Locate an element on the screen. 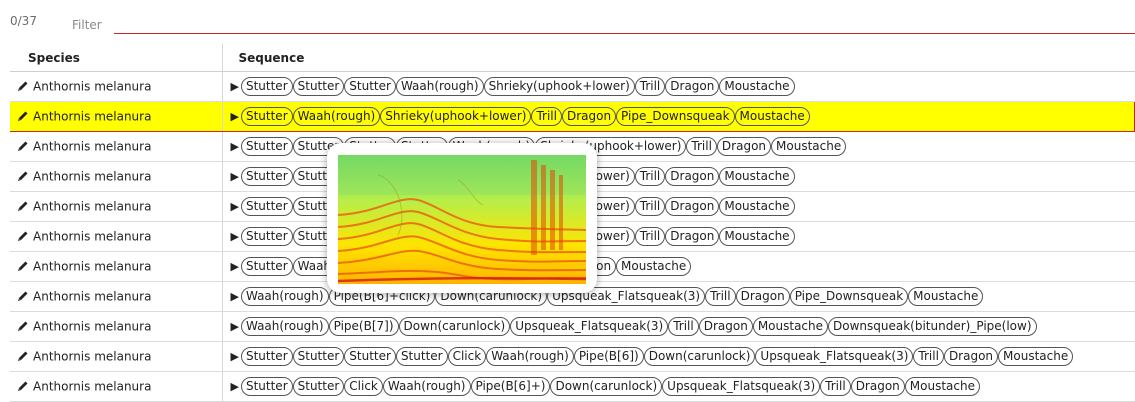 The height and width of the screenshot is (402, 1135). sequence-column-header: Sequence is located at coordinates (678, 58).